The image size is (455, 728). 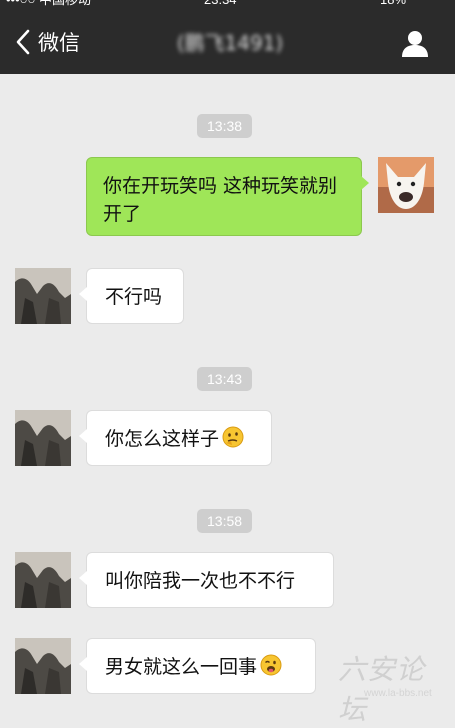 I want to click on incoming-message: 叫你陪我一次也不不行, so click(x=206, y=580).